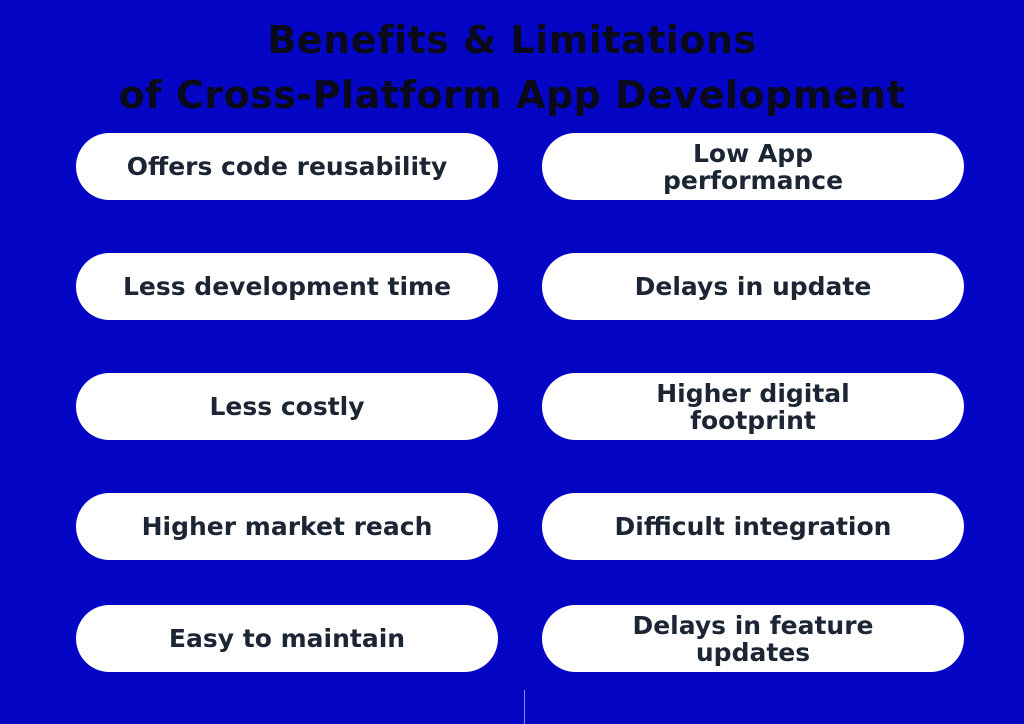  I want to click on benefit-item: Easy to maintain, so click(287, 638).